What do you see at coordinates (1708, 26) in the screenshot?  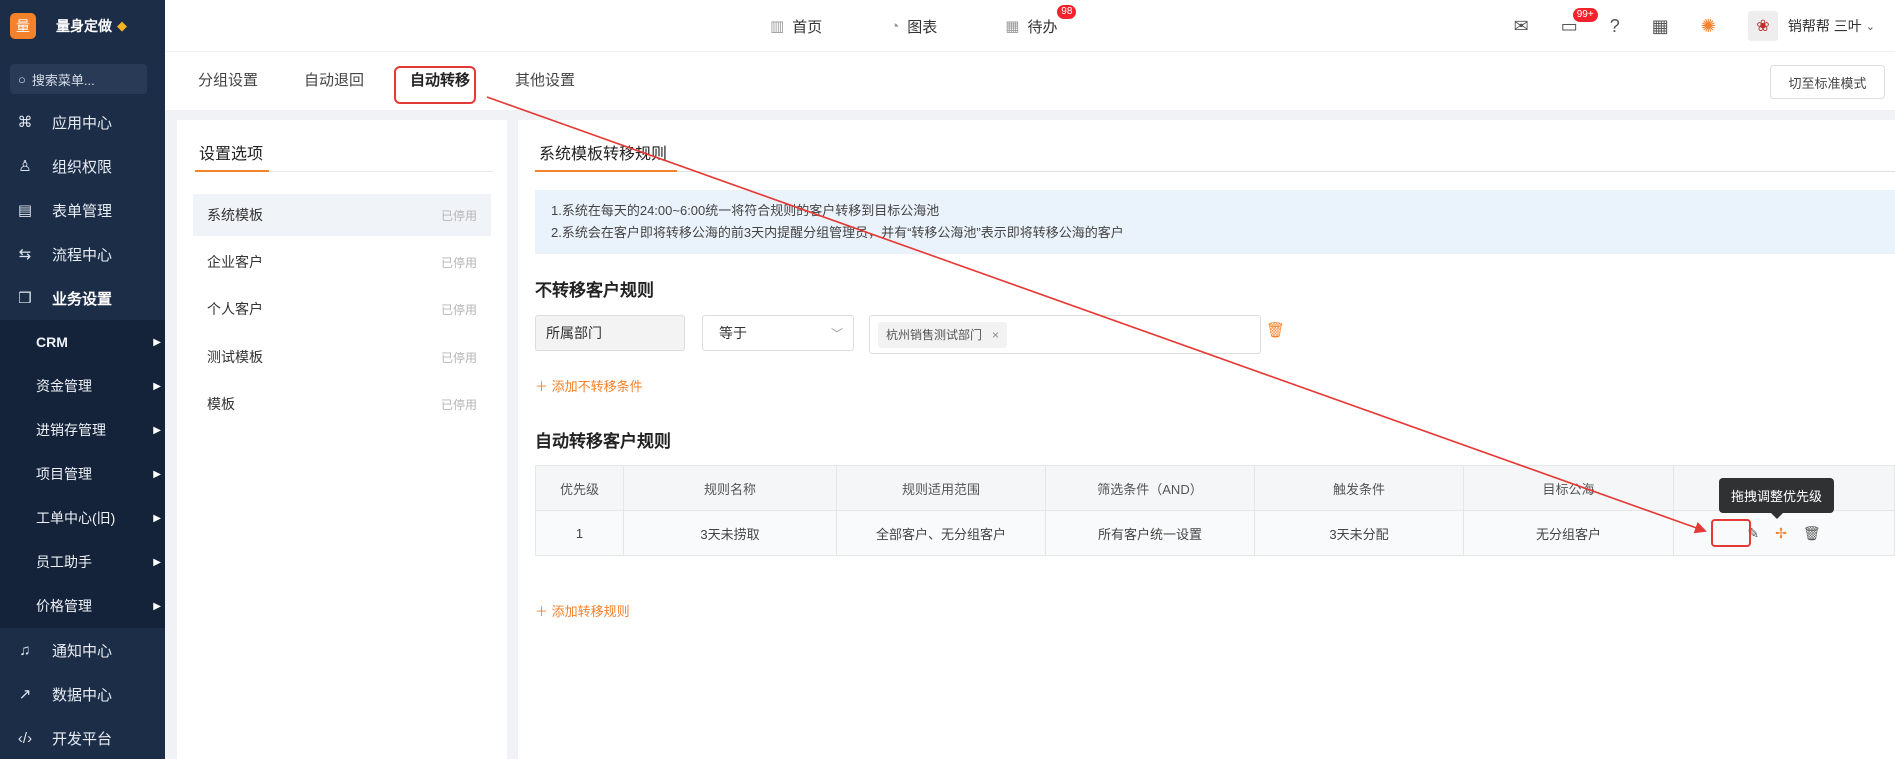 I see `settings-icon: ✺` at bounding box center [1708, 26].